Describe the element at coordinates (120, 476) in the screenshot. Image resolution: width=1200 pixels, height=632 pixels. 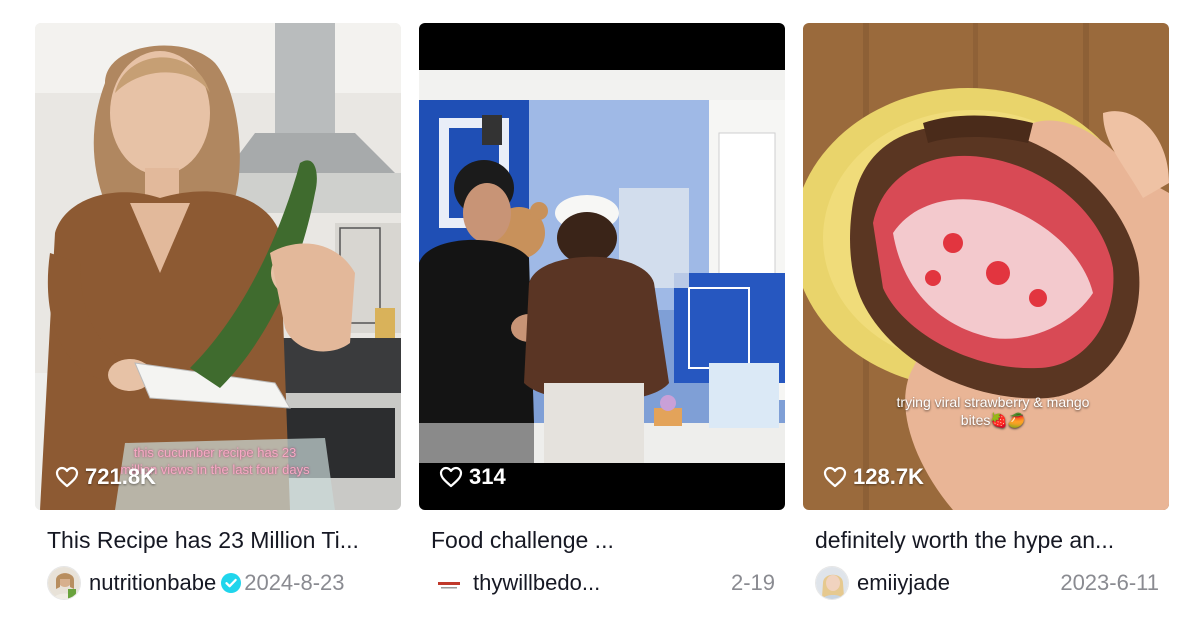
I see `likes-count: 721.8K` at that location.